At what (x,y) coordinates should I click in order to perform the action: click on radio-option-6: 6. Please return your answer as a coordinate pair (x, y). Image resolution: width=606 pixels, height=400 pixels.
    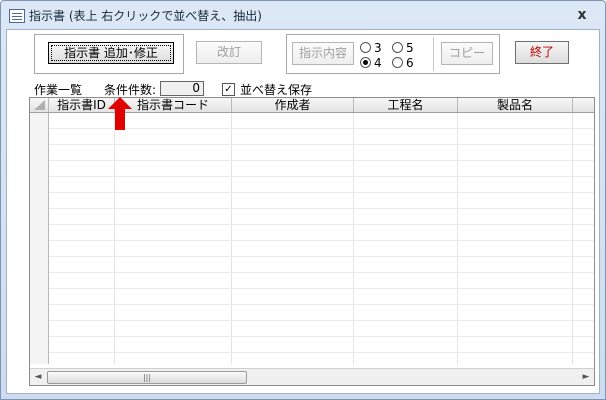
    Looking at the image, I should click on (403, 63).